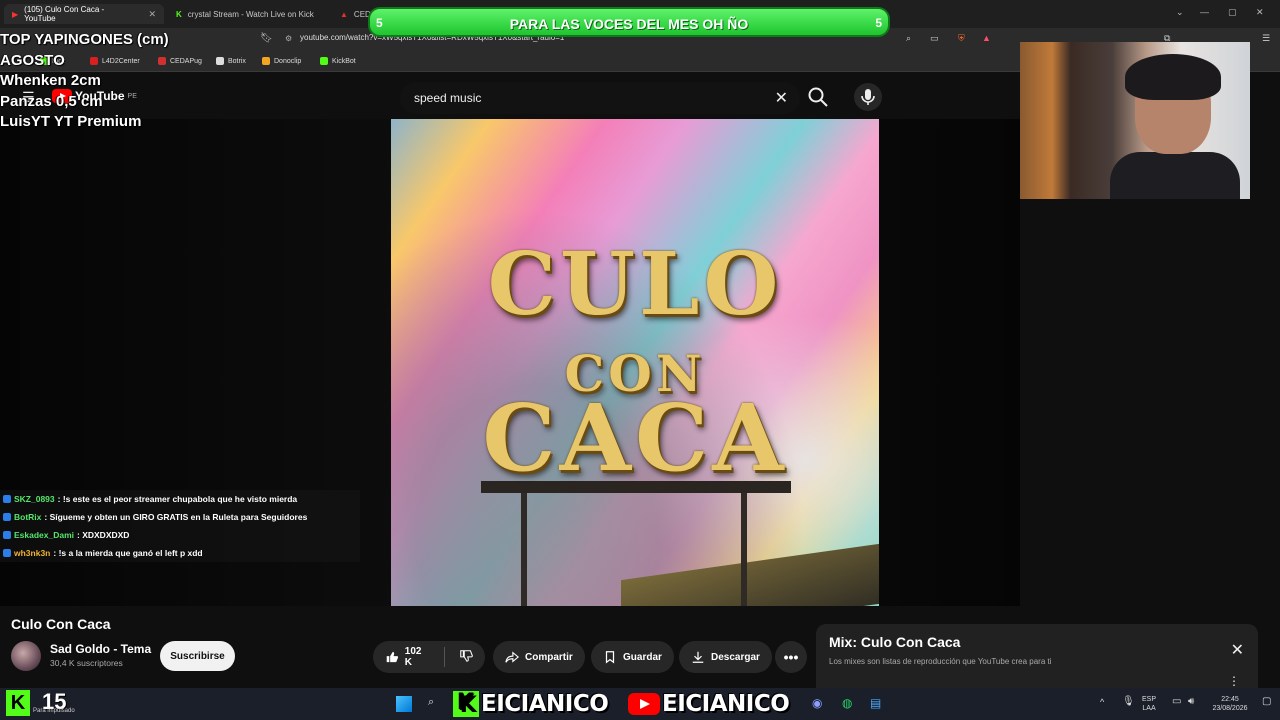 Image resolution: width=1280 pixels, height=720 pixels. Describe the element at coordinates (28, 517) in the screenshot. I see `chat-username: BotRix` at that location.